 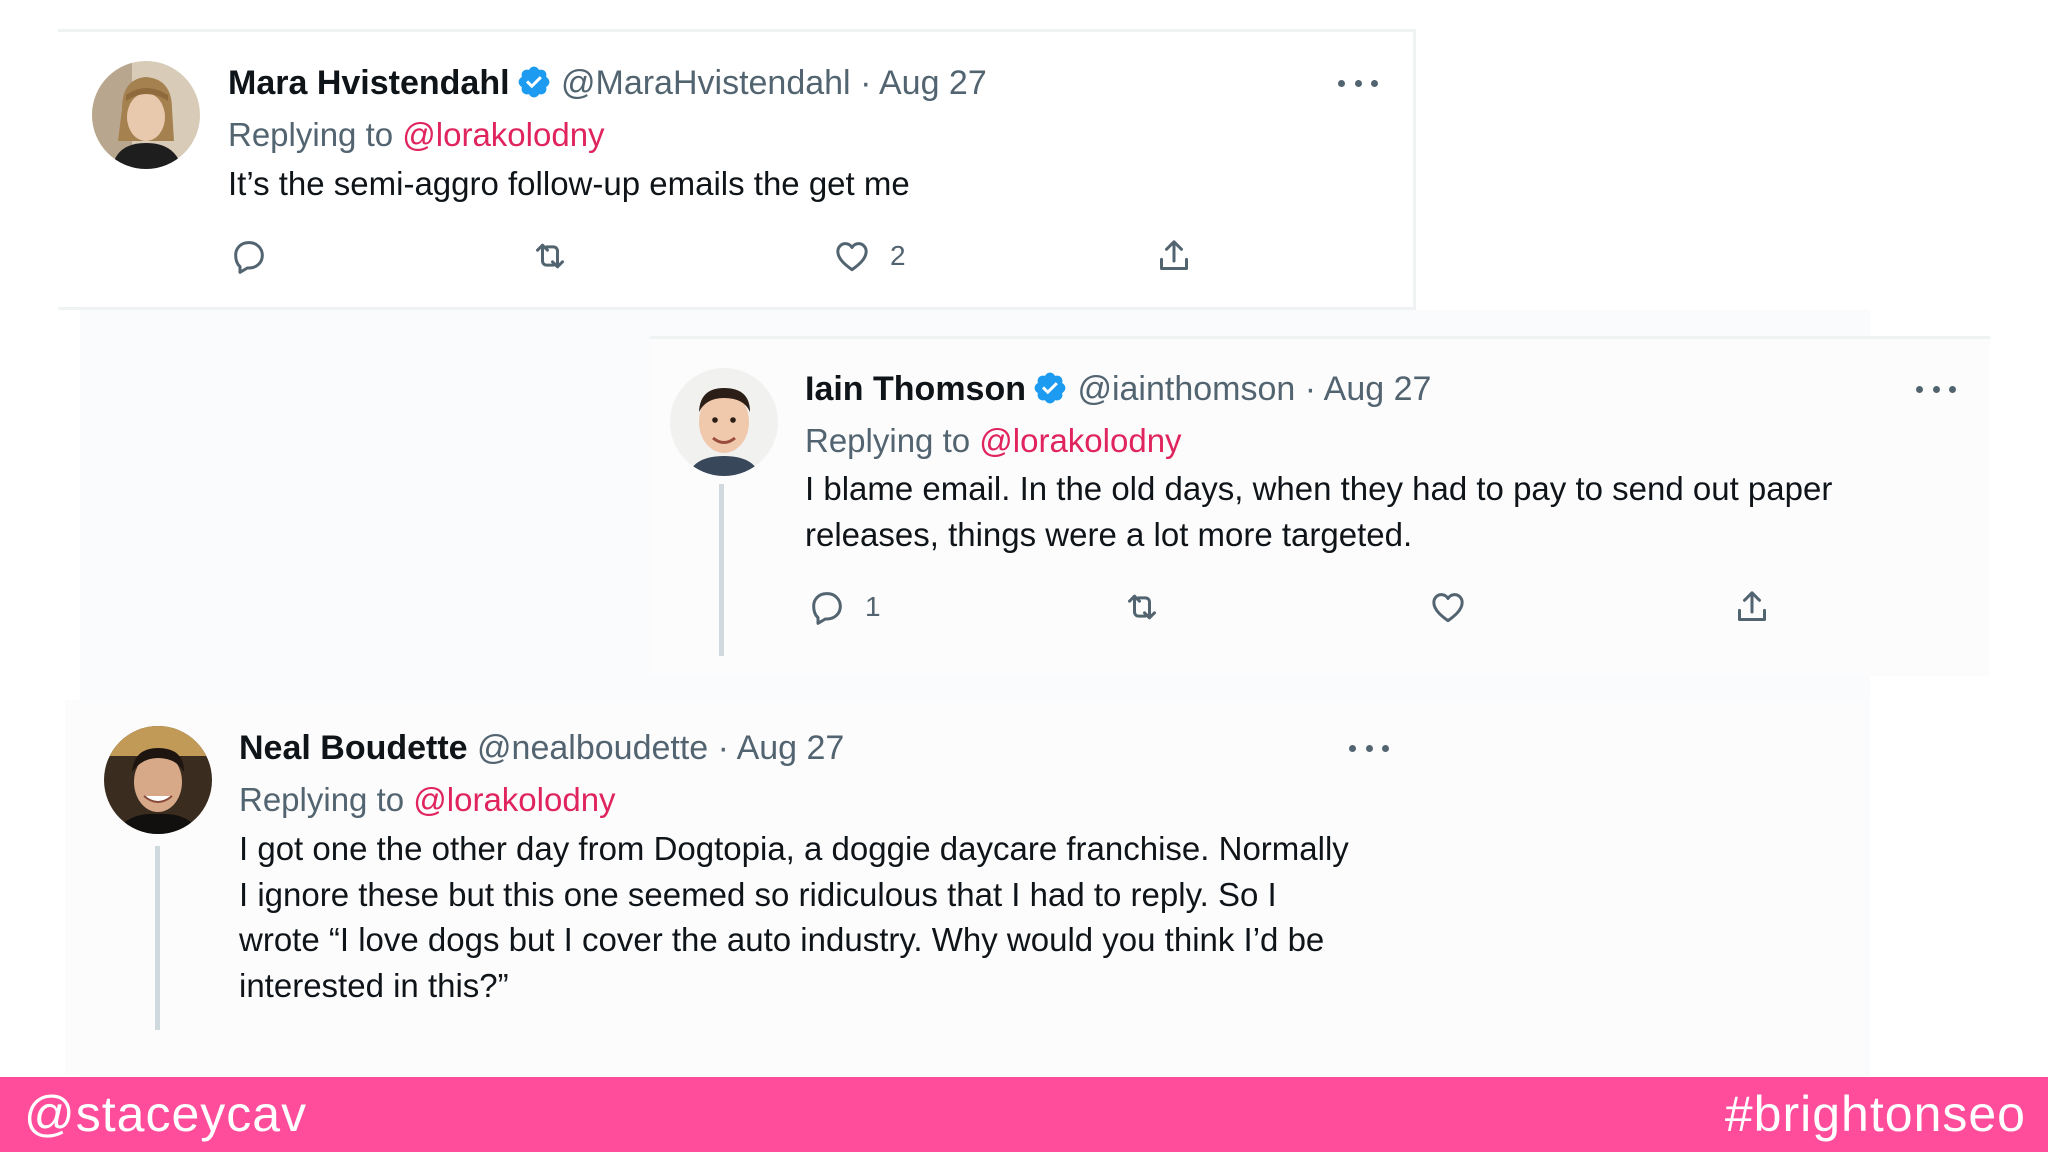 I want to click on author-handle: @iainthomson, so click(x=1186, y=389).